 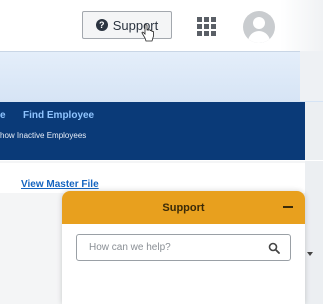 I want to click on nav-panel-edge, so click(x=314, y=131).